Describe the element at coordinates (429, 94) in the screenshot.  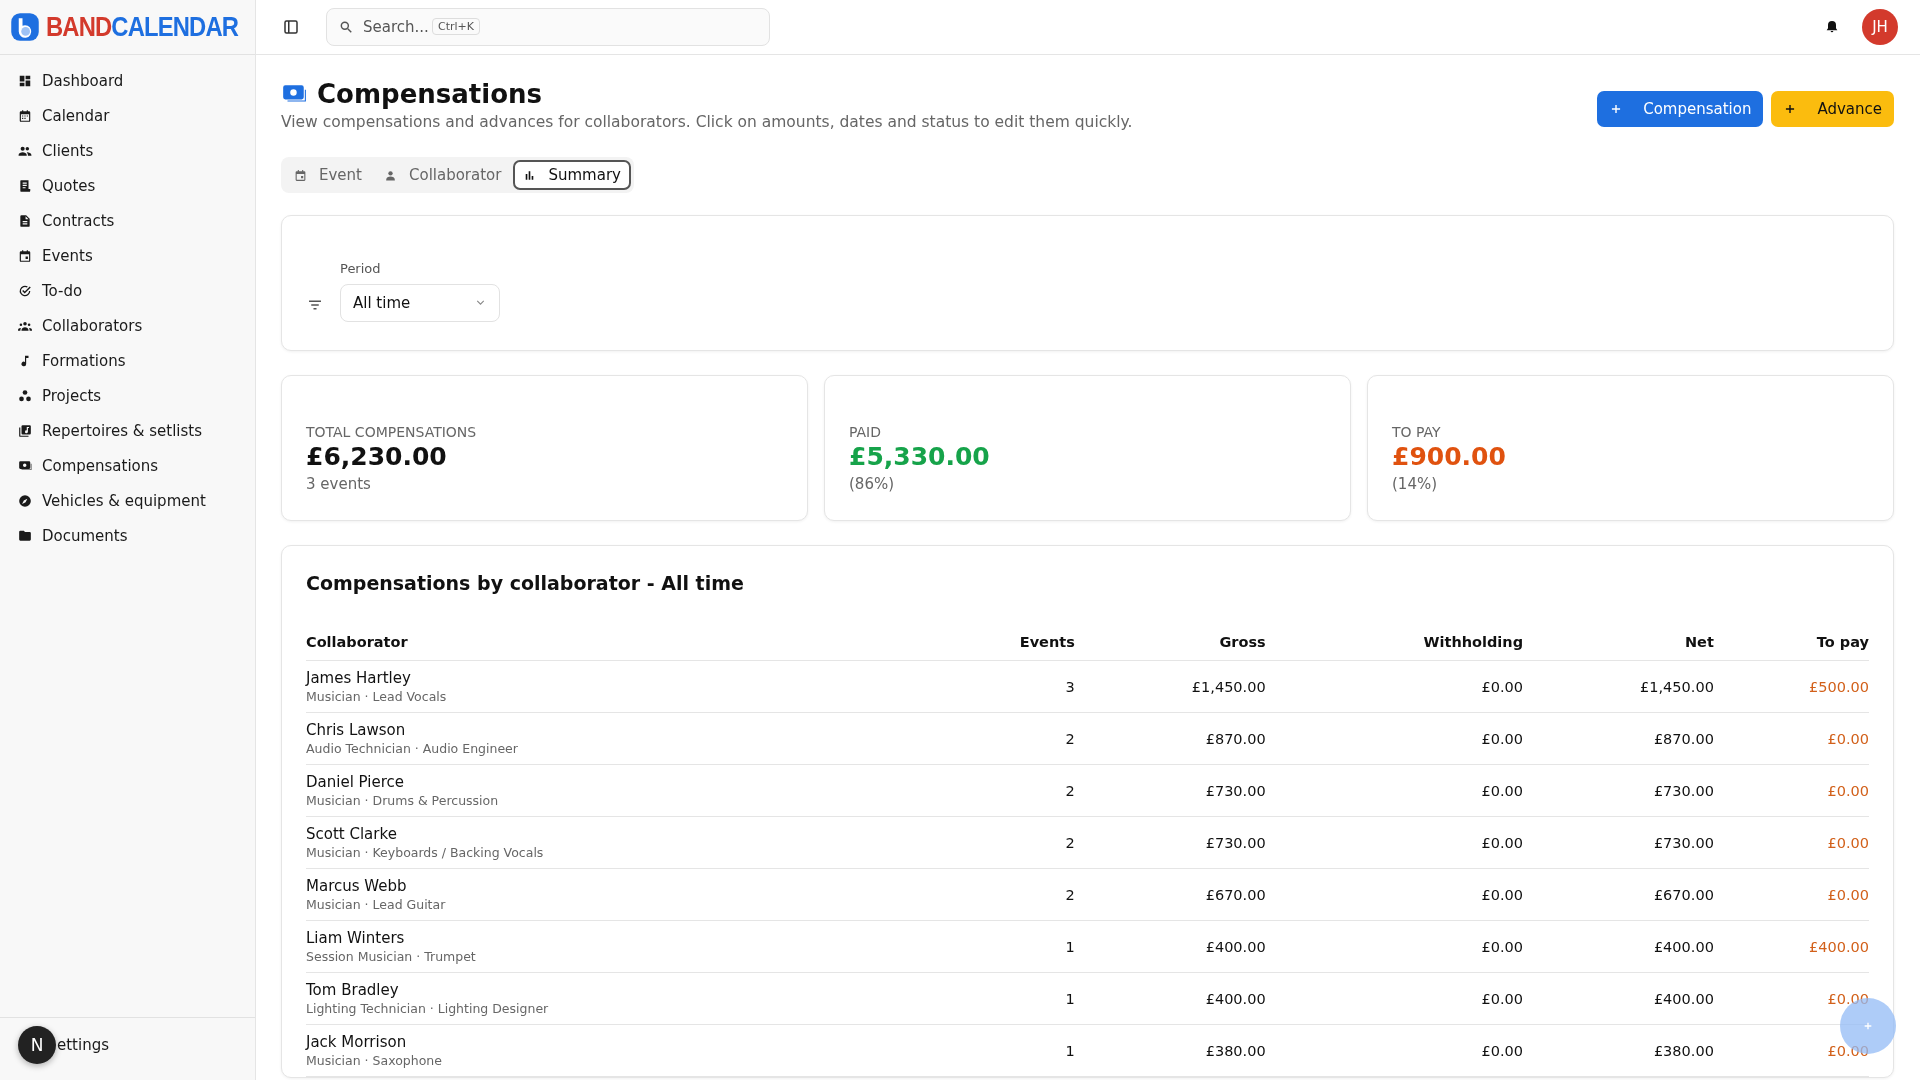
I see `page-title: Compensations` at that location.